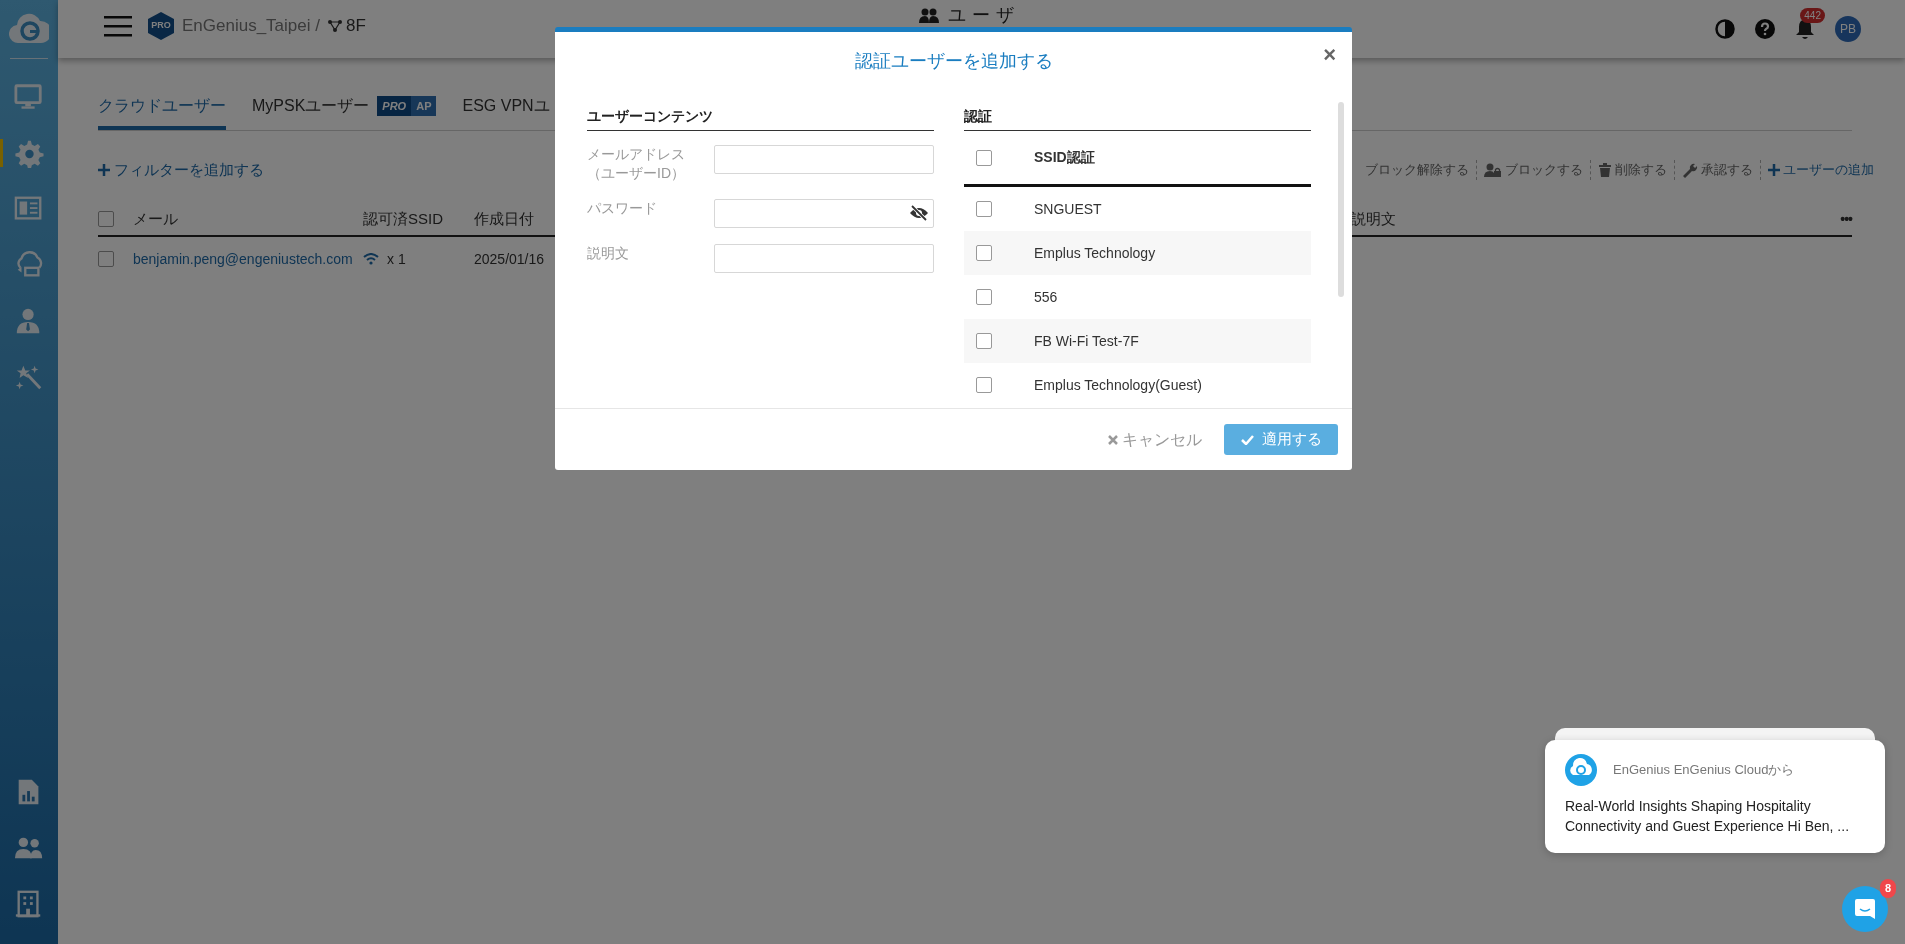 This screenshot has width=1905, height=944. Describe the element at coordinates (1137, 118) in the screenshot. I see `section-heading: 認証` at that location.